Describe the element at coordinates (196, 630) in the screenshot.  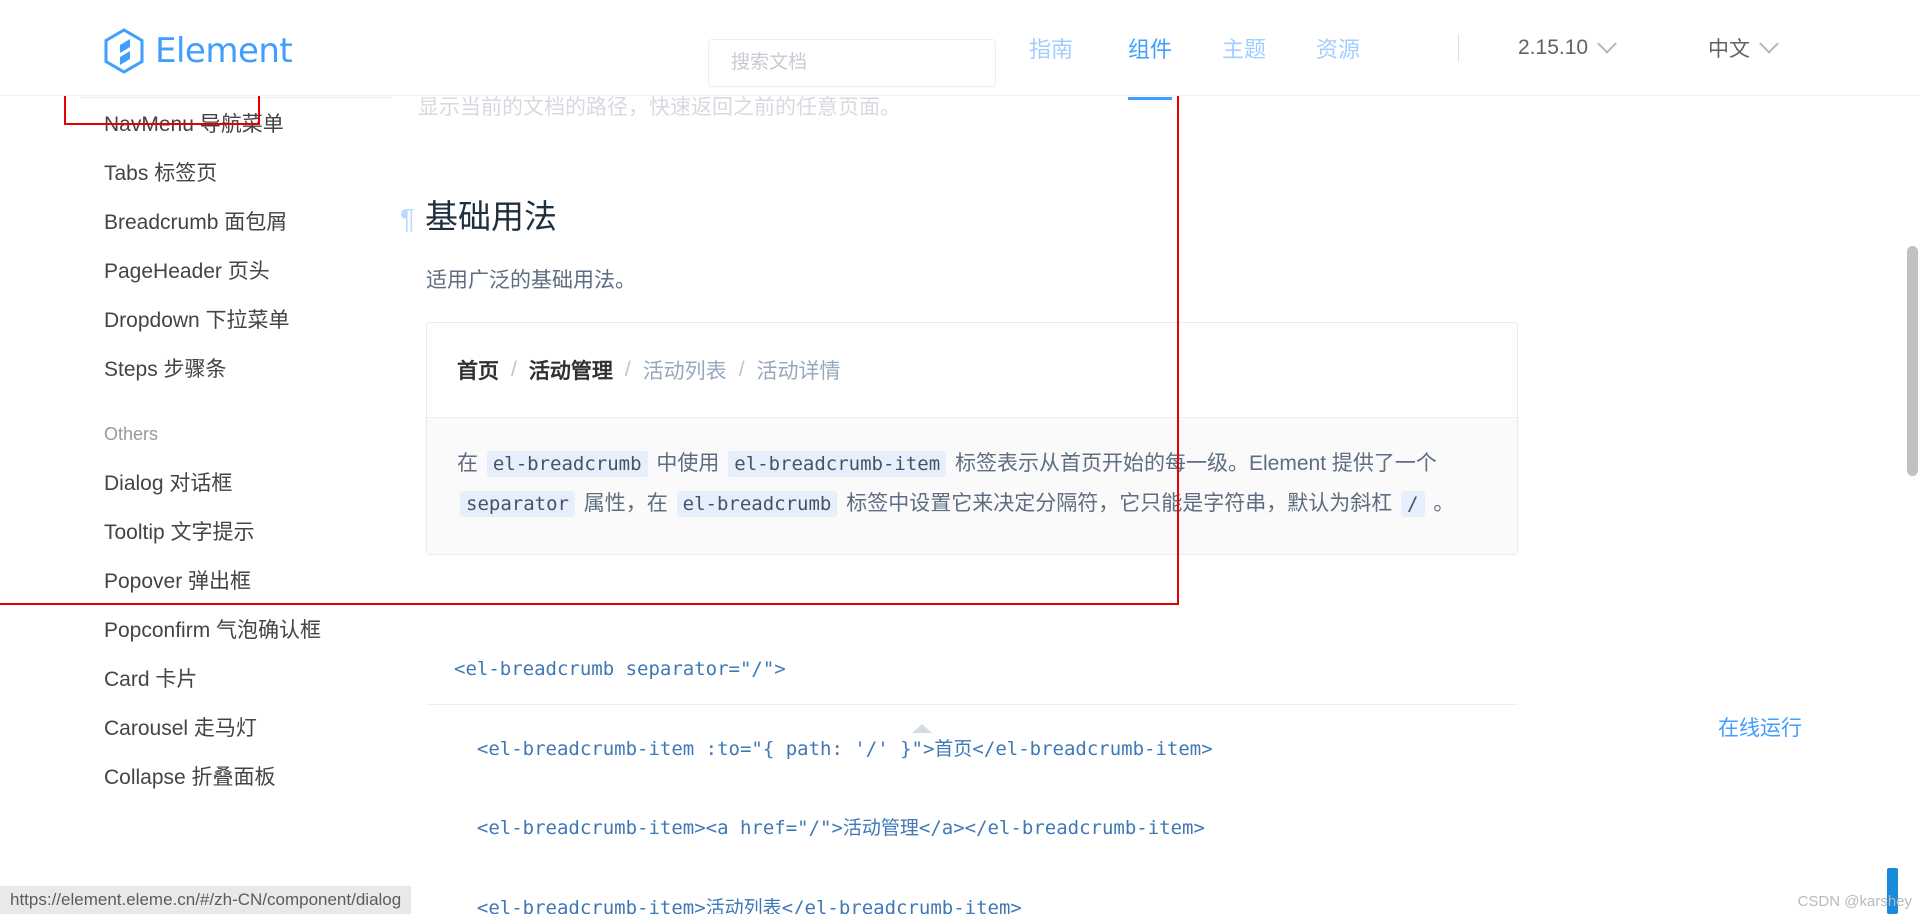
I see `sidebar-item-popconfirm: Popconfirm 气泡确认框` at that location.